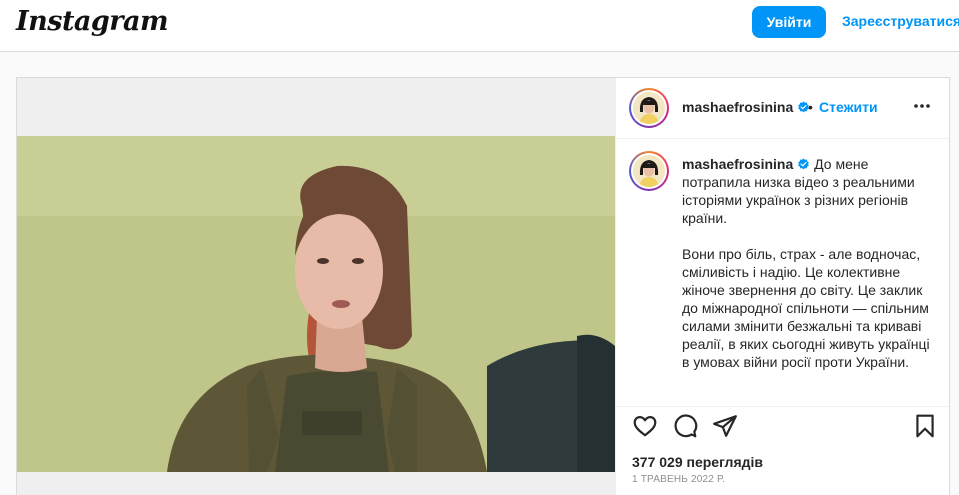  What do you see at coordinates (789, 22) in the screenshot?
I see `login-button: Увійти` at bounding box center [789, 22].